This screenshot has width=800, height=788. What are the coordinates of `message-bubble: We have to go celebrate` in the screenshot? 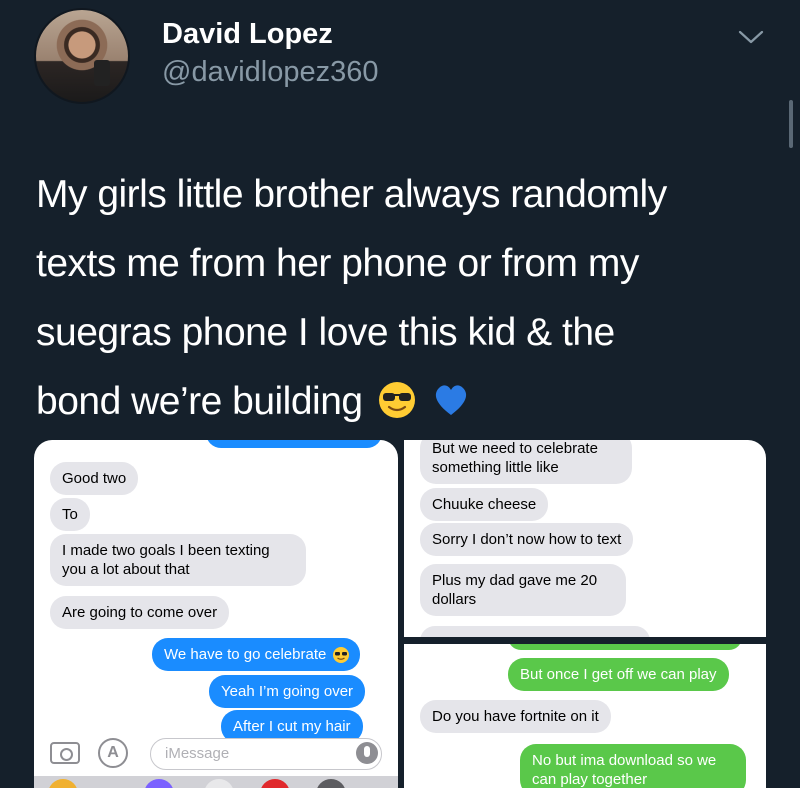 It's located at (256, 654).